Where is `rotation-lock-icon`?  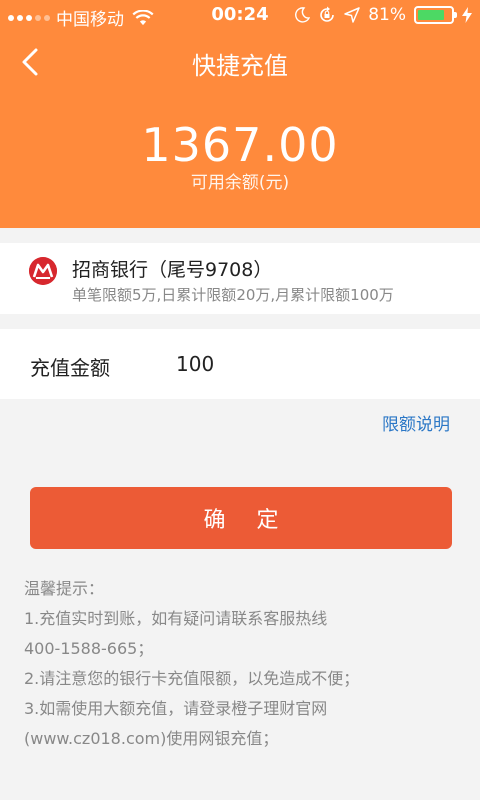 rotation-lock-icon is located at coordinates (327, 14).